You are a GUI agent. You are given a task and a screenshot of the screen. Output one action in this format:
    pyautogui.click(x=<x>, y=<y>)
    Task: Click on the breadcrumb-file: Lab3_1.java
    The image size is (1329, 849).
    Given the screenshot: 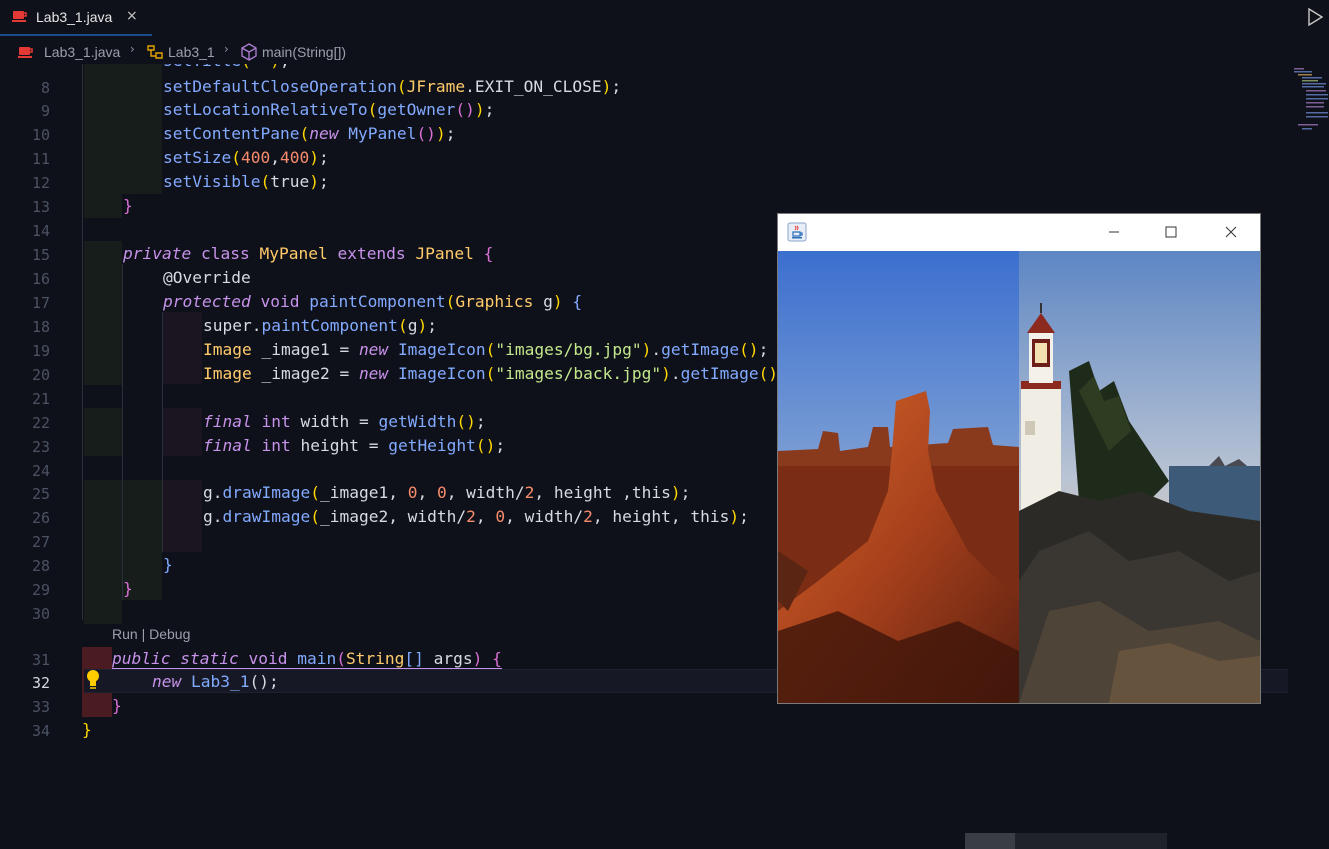 What is the action you would take?
    pyautogui.click(x=82, y=52)
    